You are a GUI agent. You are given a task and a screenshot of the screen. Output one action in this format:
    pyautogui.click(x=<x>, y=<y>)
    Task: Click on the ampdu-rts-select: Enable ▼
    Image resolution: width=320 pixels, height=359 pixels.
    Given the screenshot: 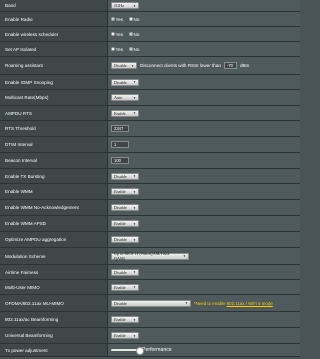 What is the action you would take?
    pyautogui.click(x=125, y=113)
    